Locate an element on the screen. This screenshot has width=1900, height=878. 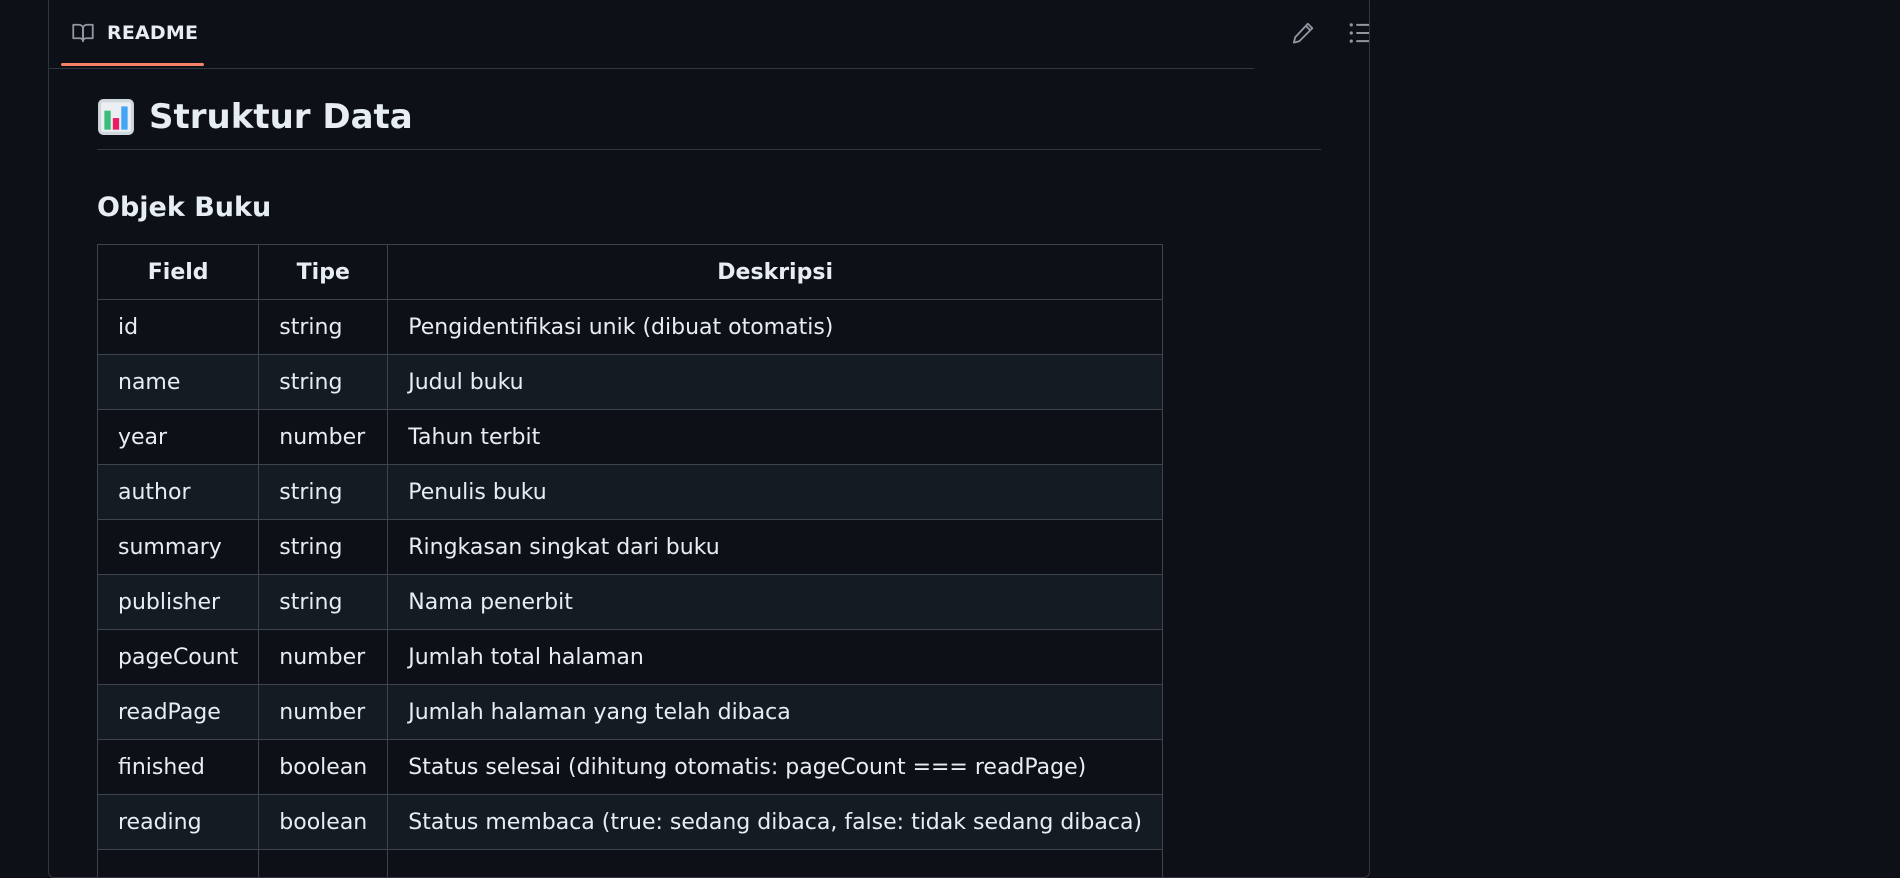
page-title: Struktur Data is located at coordinates (281, 117).